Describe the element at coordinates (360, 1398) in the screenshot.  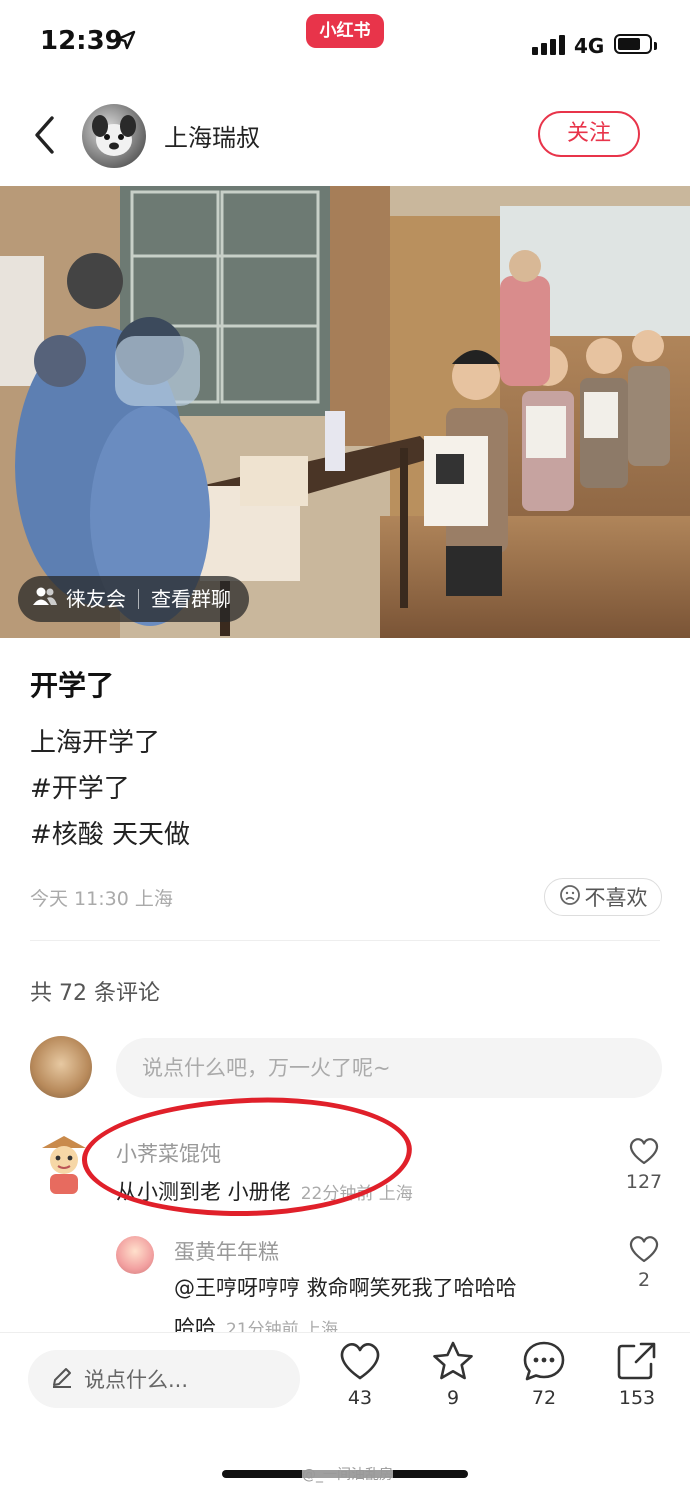
I see `like-count: 43` at that location.